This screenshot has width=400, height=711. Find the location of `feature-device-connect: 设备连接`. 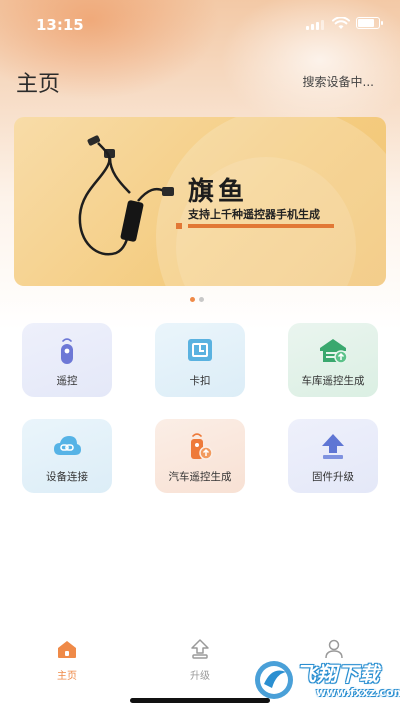

feature-device-connect: 设备连接 is located at coordinates (67, 456).